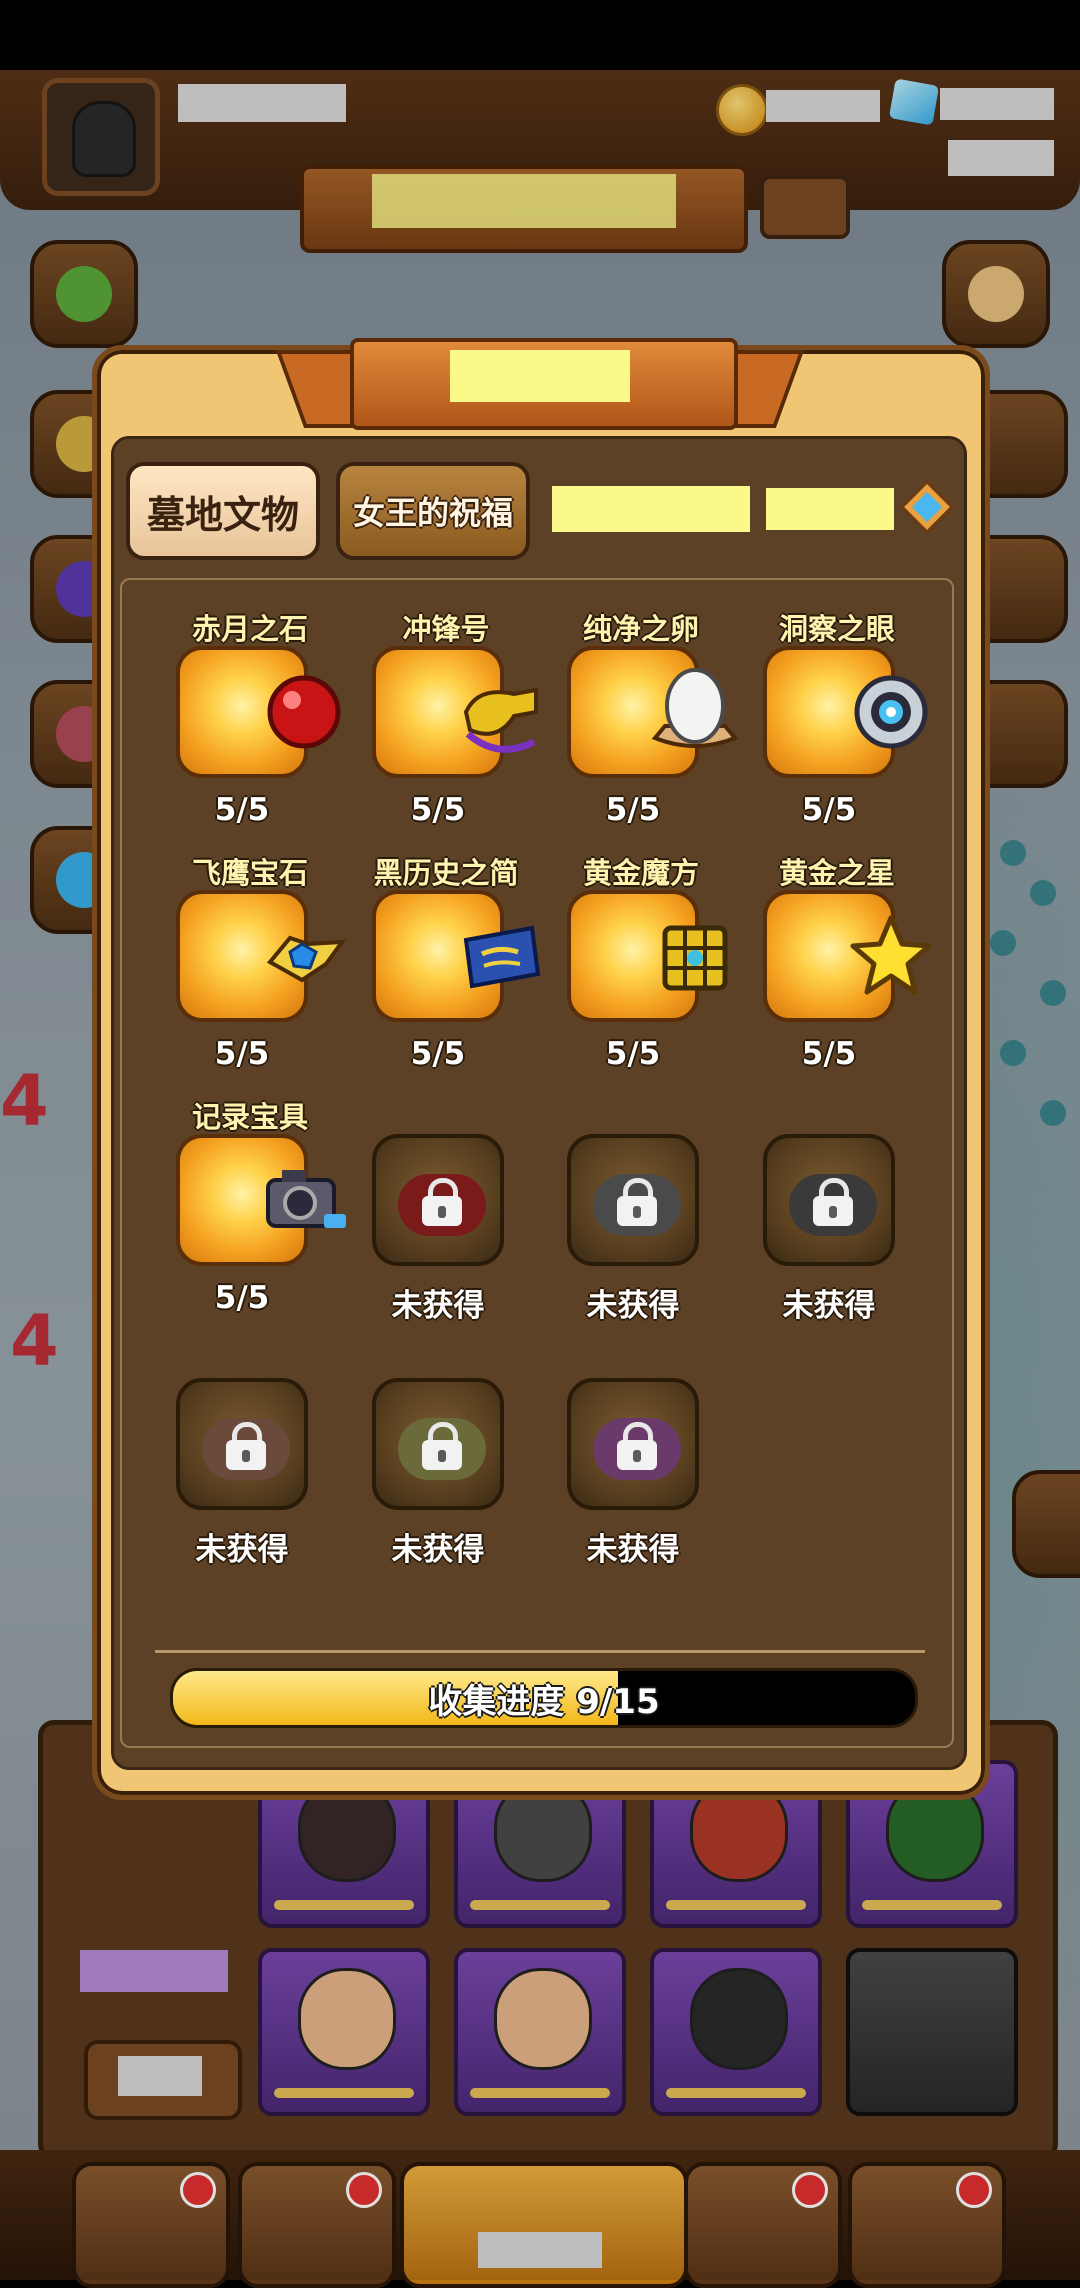 This screenshot has height=2288, width=1080. What do you see at coordinates (540, 376) in the screenshot?
I see `modal-title-redacted` at bounding box center [540, 376].